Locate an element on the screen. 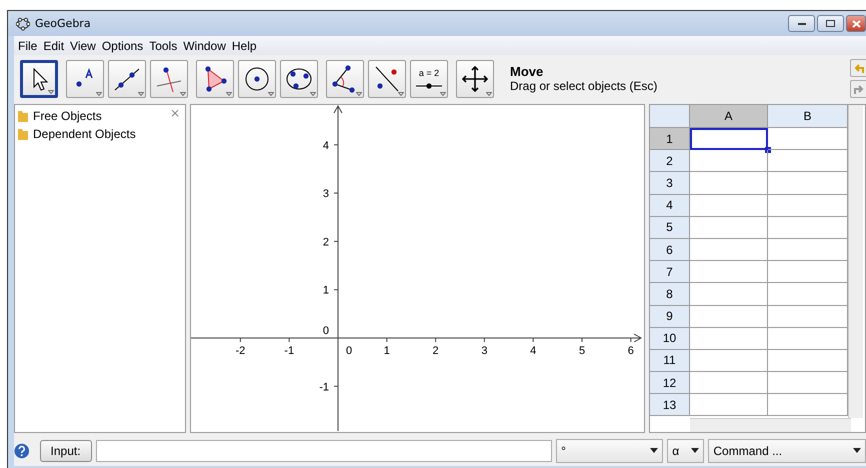 The image size is (866, 468). row-header: 11 is located at coordinates (670, 361).